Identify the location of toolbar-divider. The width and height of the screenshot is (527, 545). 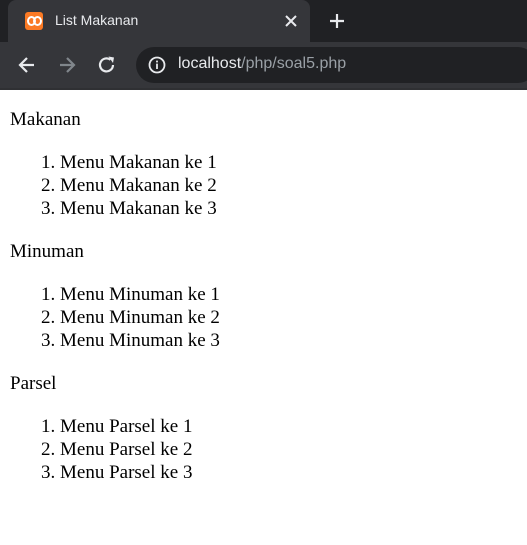
(263, 89).